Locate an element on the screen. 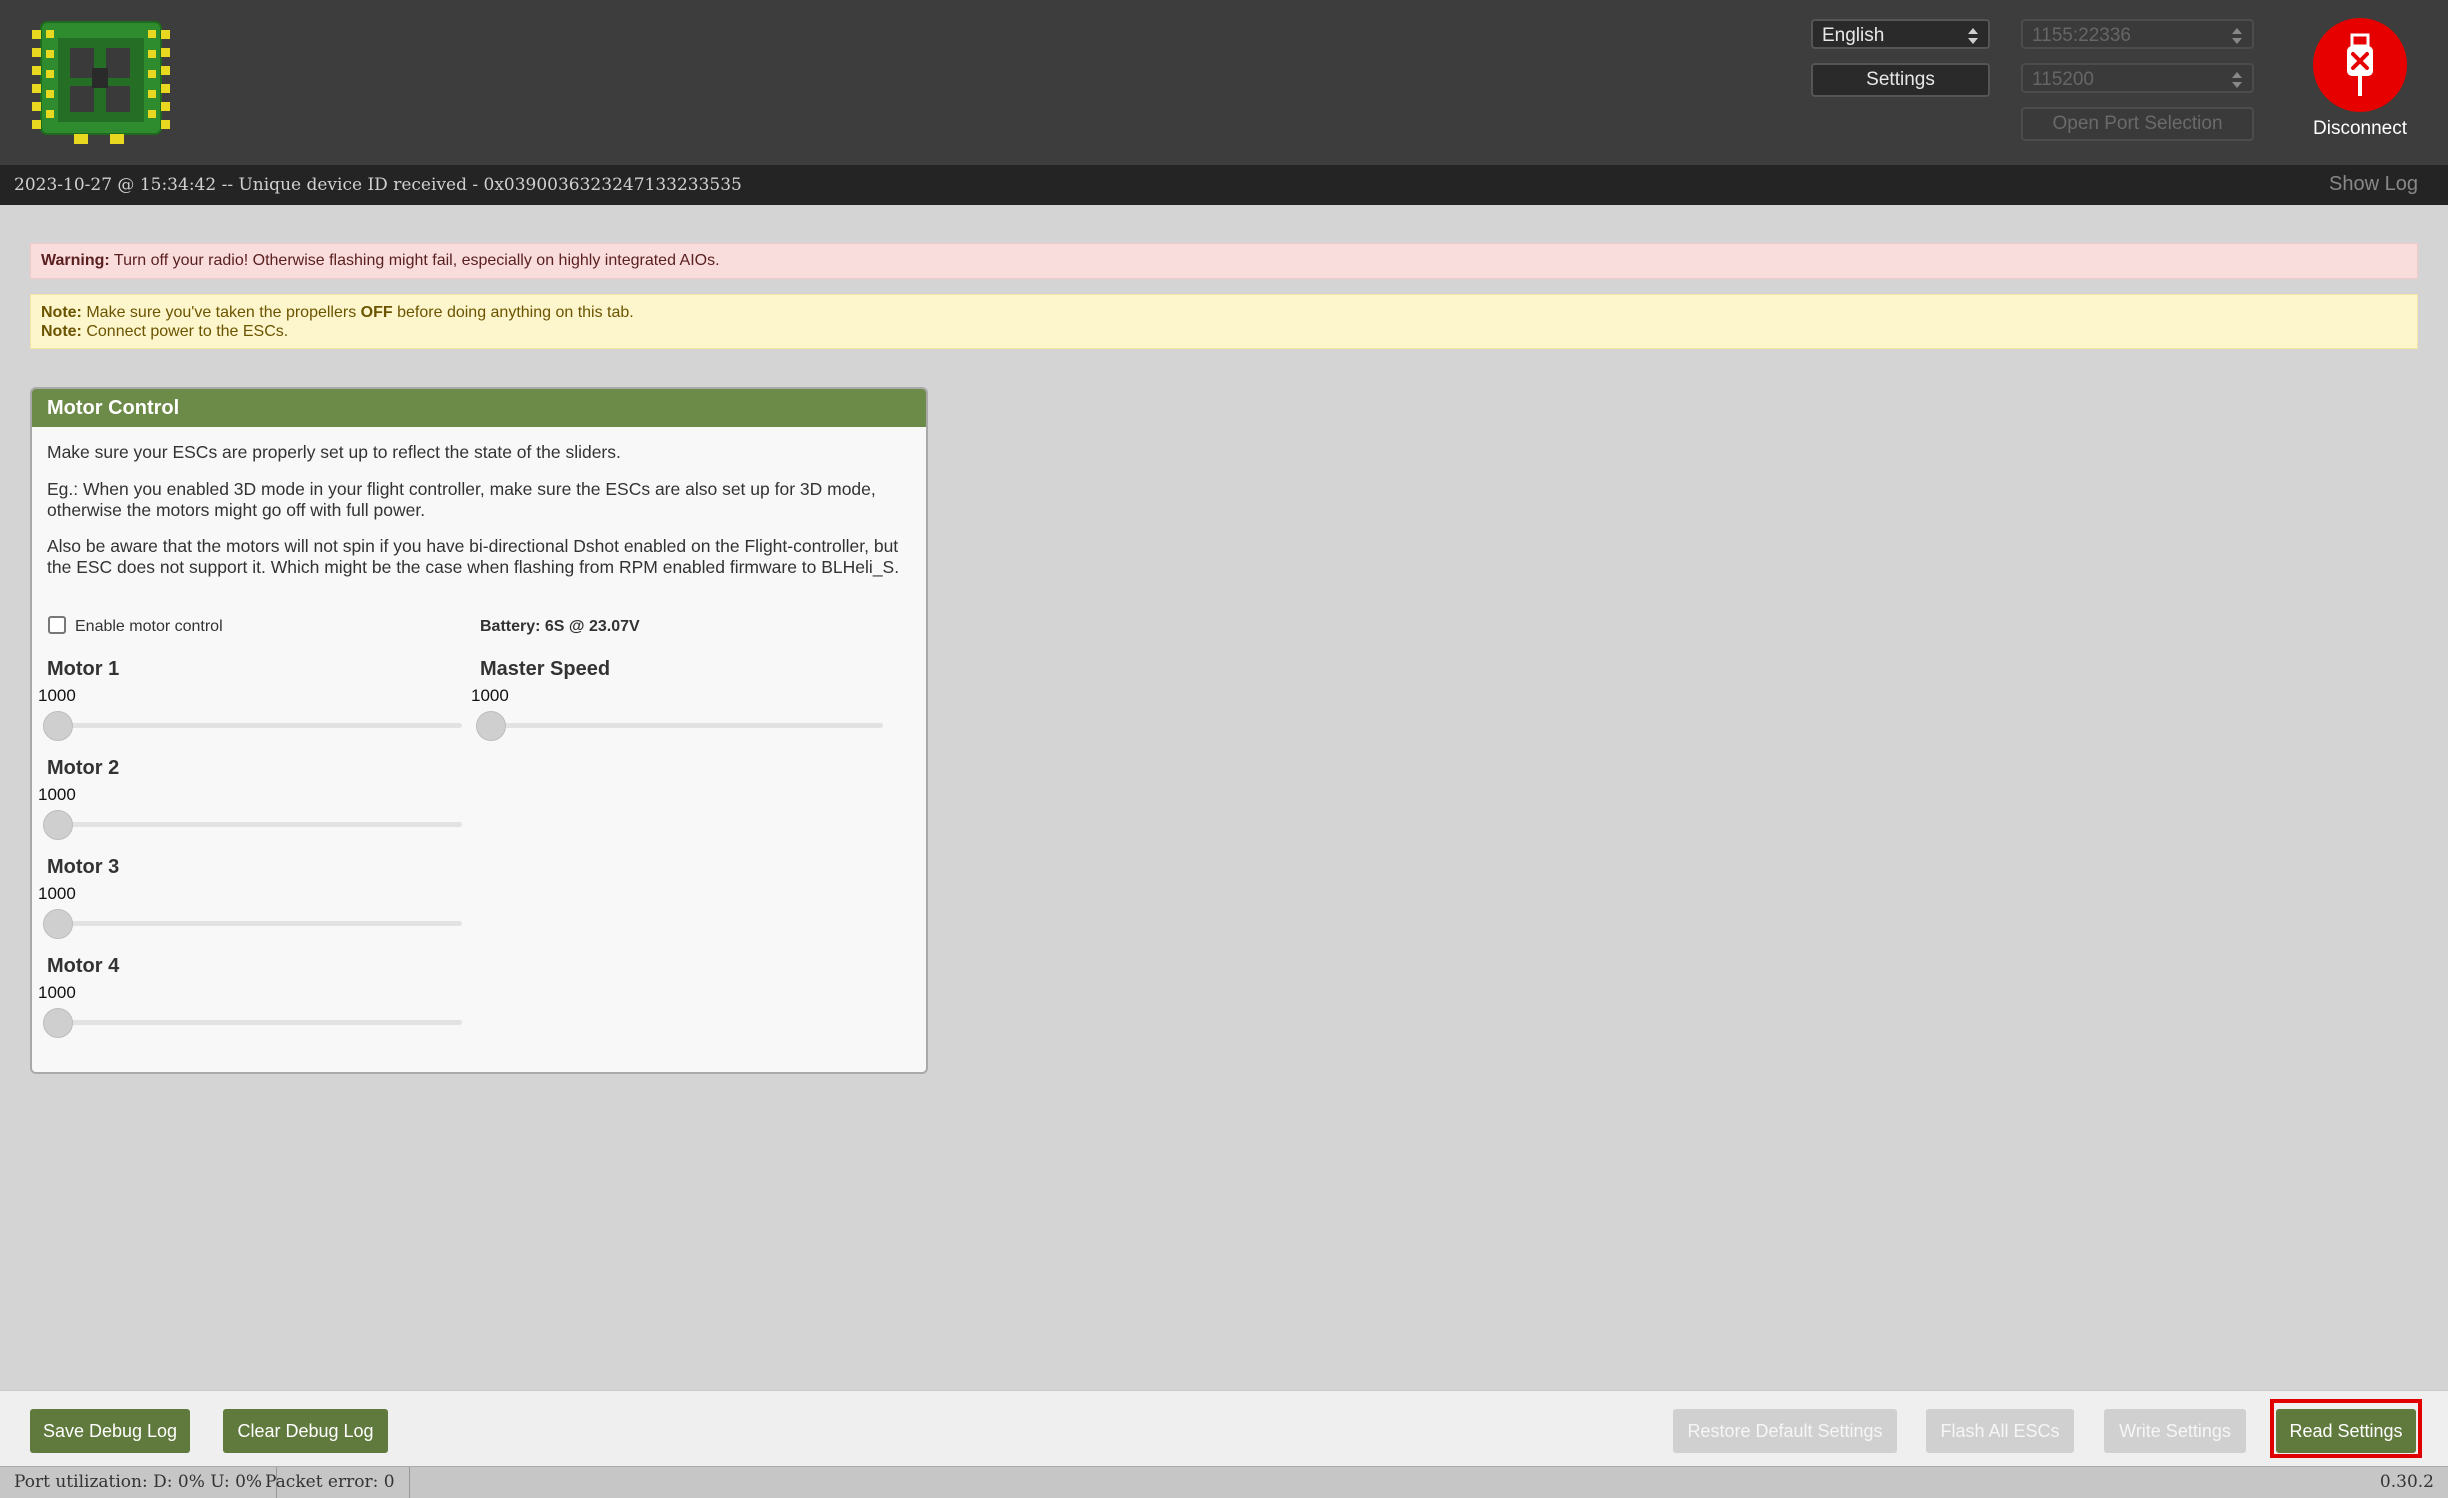 The image size is (2448, 1498). app-version: 0.30.2 is located at coordinates (2406, 1482).